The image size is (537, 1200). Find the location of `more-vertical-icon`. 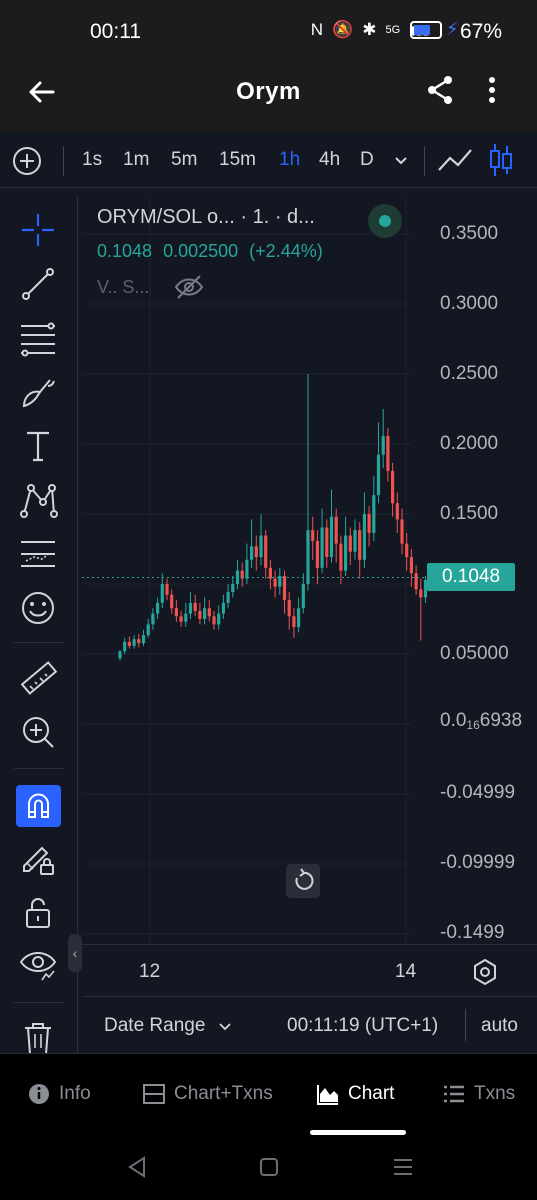

more-vertical-icon is located at coordinates (492, 90).